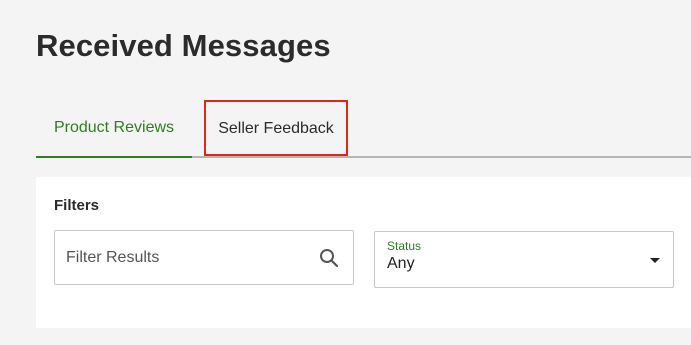 The width and height of the screenshot is (691, 345). Describe the element at coordinates (276, 128) in the screenshot. I see `tab-seller-feedback: Seller Feedback` at that location.